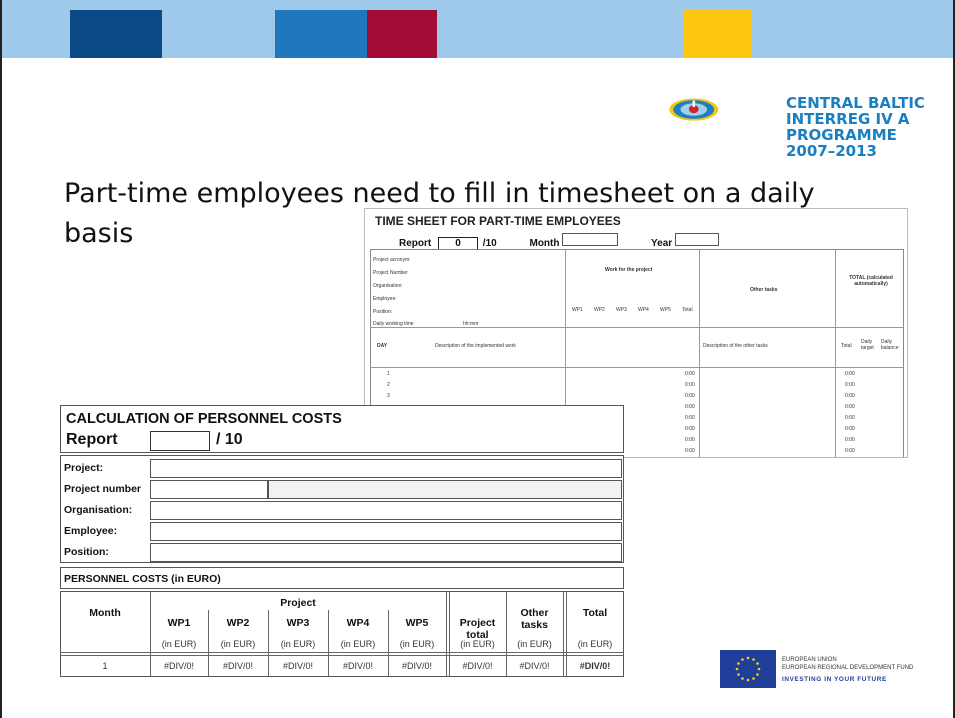 Image resolution: width=955 pixels, height=718 pixels. I want to click on calc-report-suffix: / 10, so click(229, 439).